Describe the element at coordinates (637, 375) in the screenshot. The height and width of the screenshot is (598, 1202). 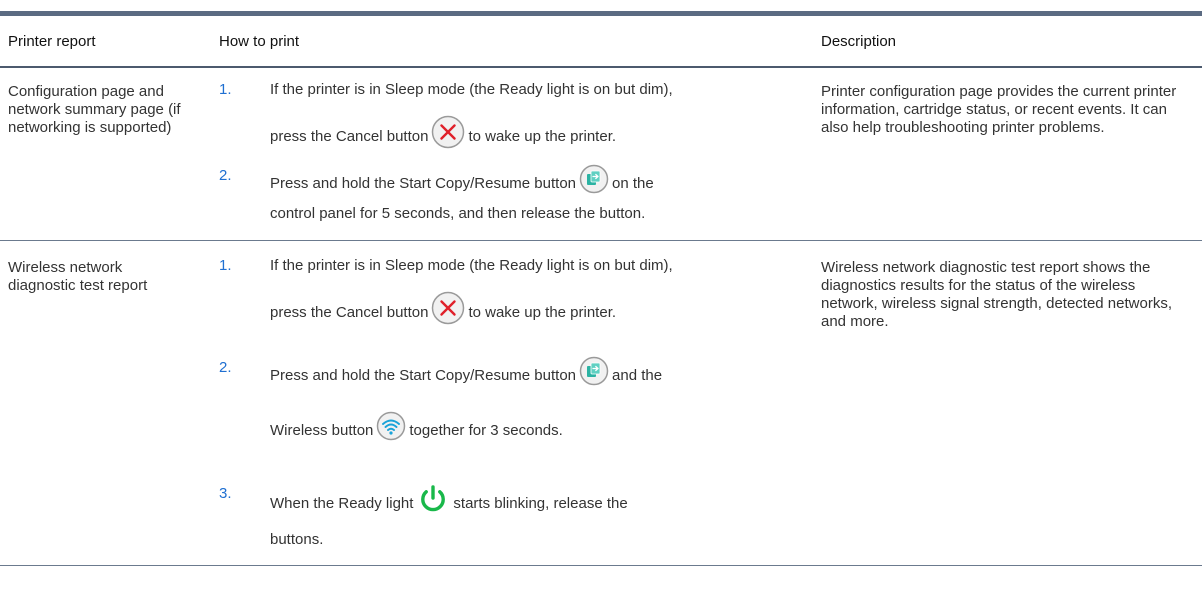
I see `row2-step2-text-after: and the` at that location.